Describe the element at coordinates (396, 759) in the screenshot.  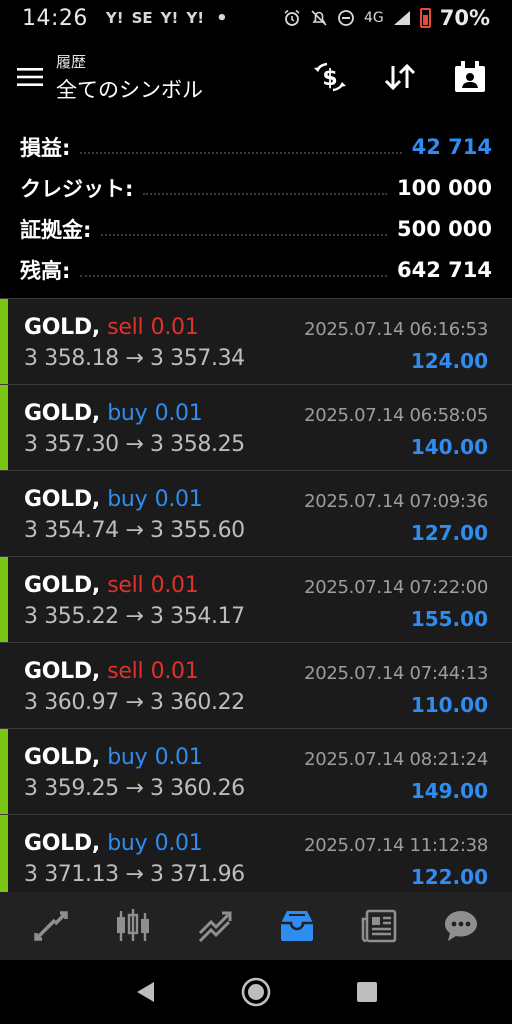
I see `deal-datetime: 2025.07.14 08:21:24` at that location.